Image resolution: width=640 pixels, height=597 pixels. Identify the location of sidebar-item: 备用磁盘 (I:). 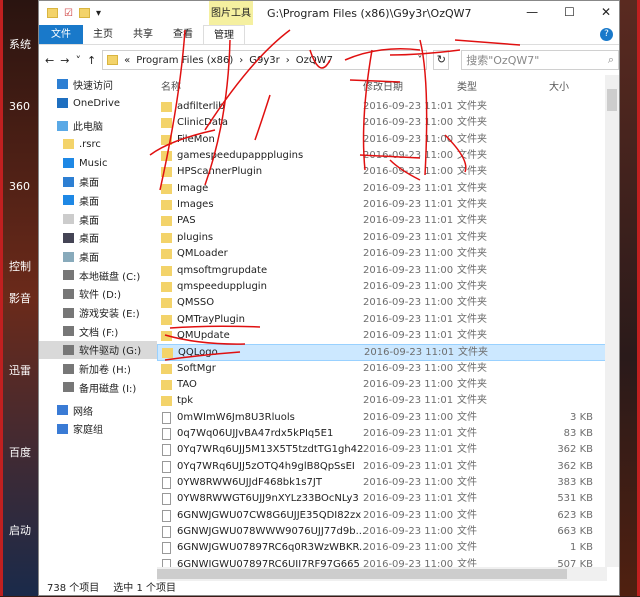
(98, 387).